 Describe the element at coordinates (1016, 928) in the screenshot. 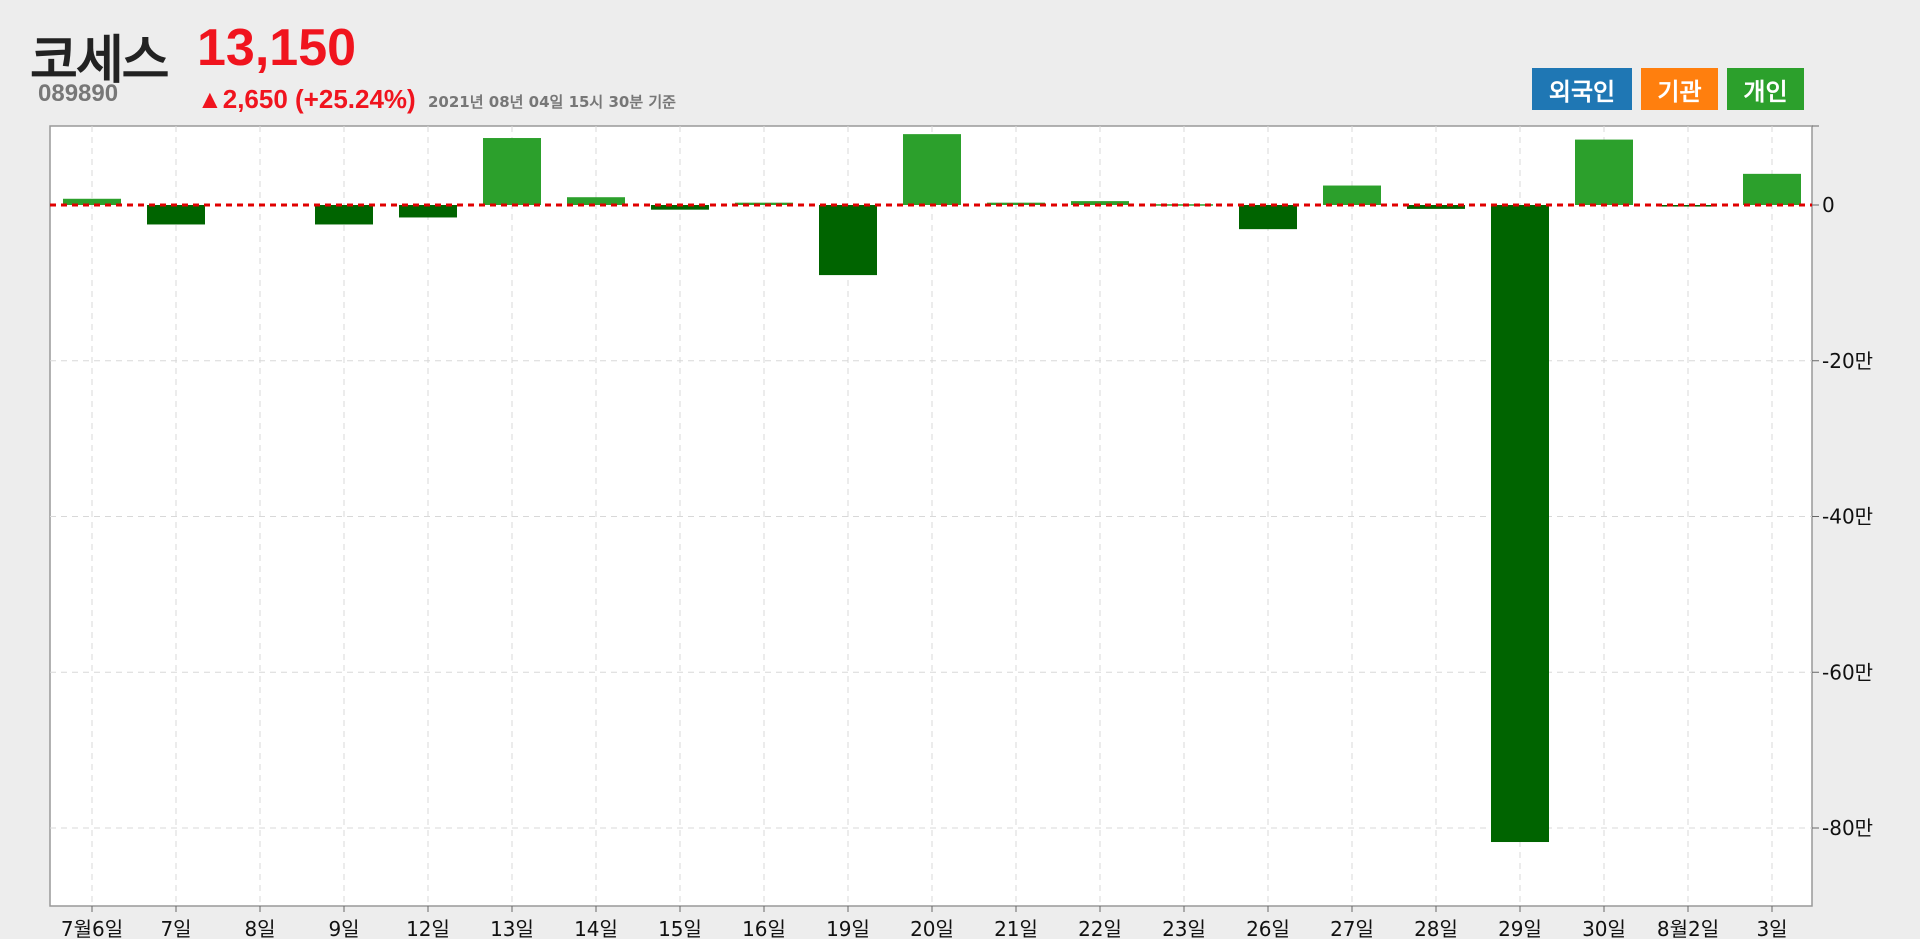

I see `x-tick-label: 21일` at that location.